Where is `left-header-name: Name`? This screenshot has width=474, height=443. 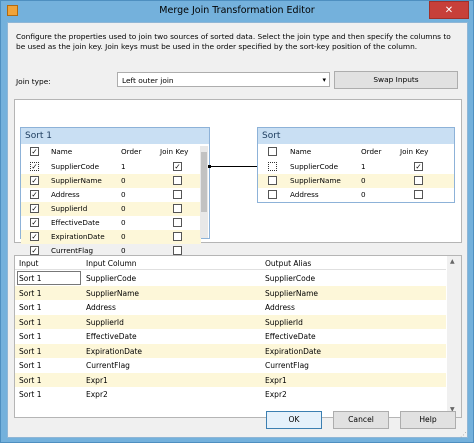 left-header-name: Name is located at coordinates (62, 151).